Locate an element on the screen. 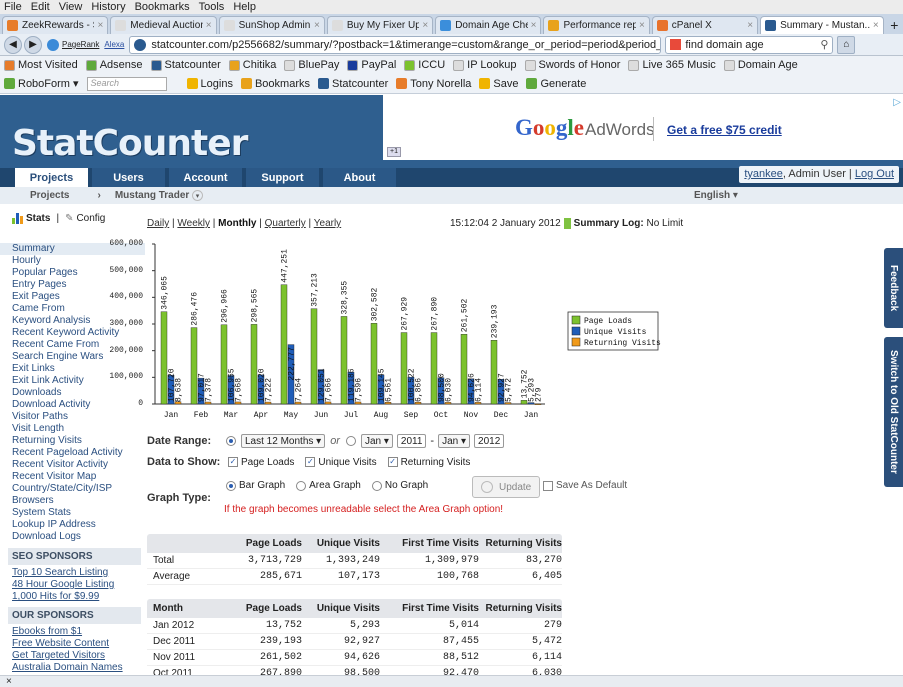 Image resolution: width=903 pixels, height=687 pixels. bookmark-item: Chitika is located at coordinates (252, 65).